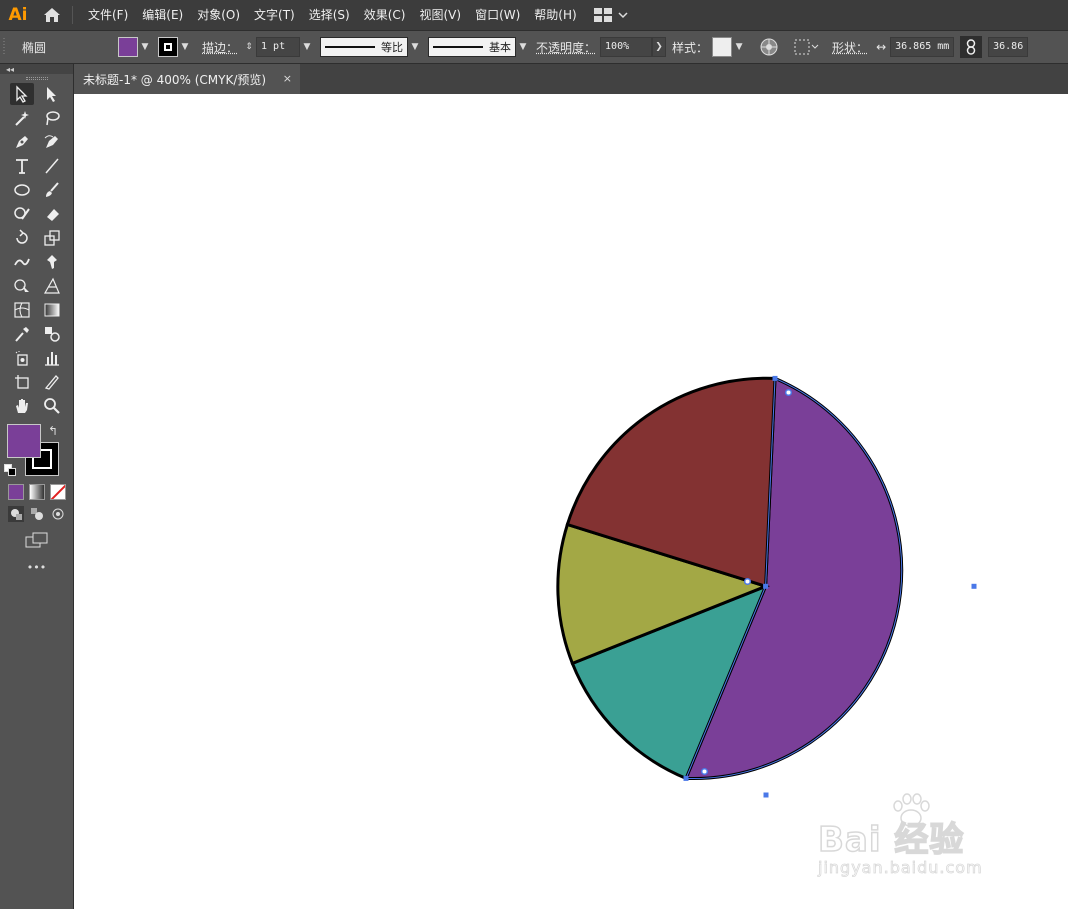 This screenshot has width=1068, height=909. What do you see at coordinates (22, 238) in the screenshot?
I see `rotate-tool-icon` at bounding box center [22, 238].